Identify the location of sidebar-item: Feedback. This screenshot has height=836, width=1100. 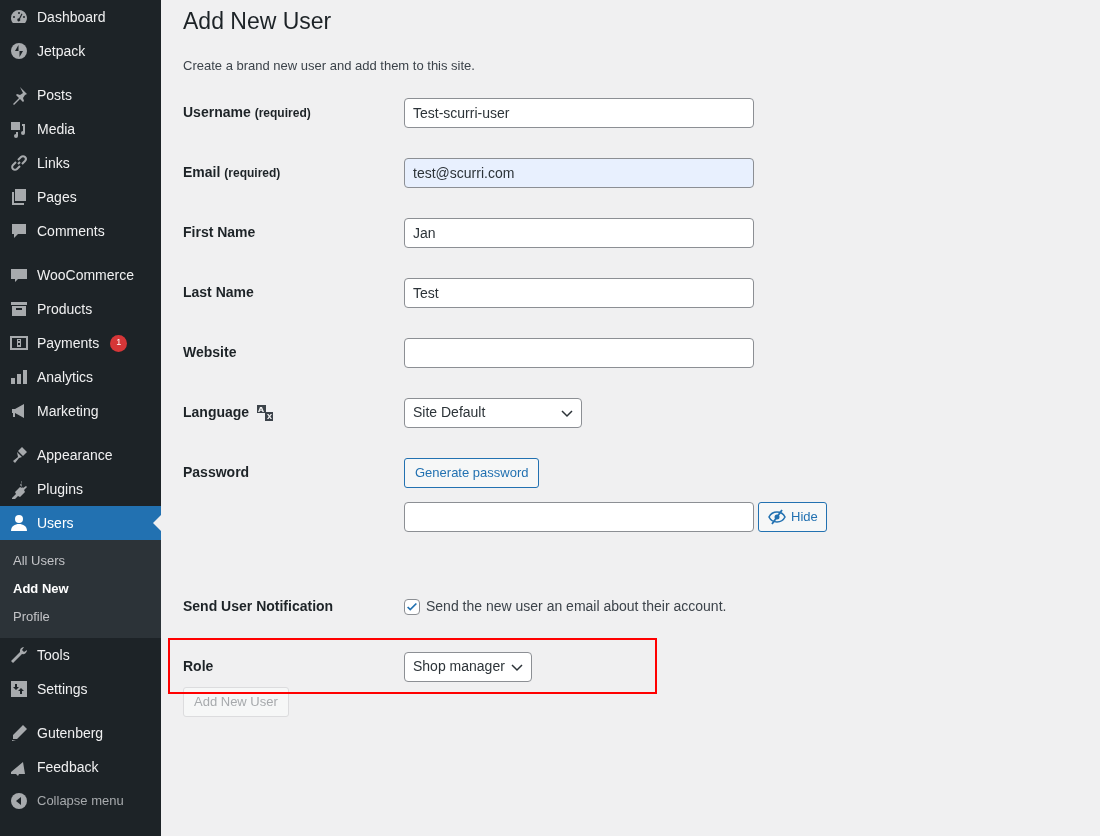
(80, 767).